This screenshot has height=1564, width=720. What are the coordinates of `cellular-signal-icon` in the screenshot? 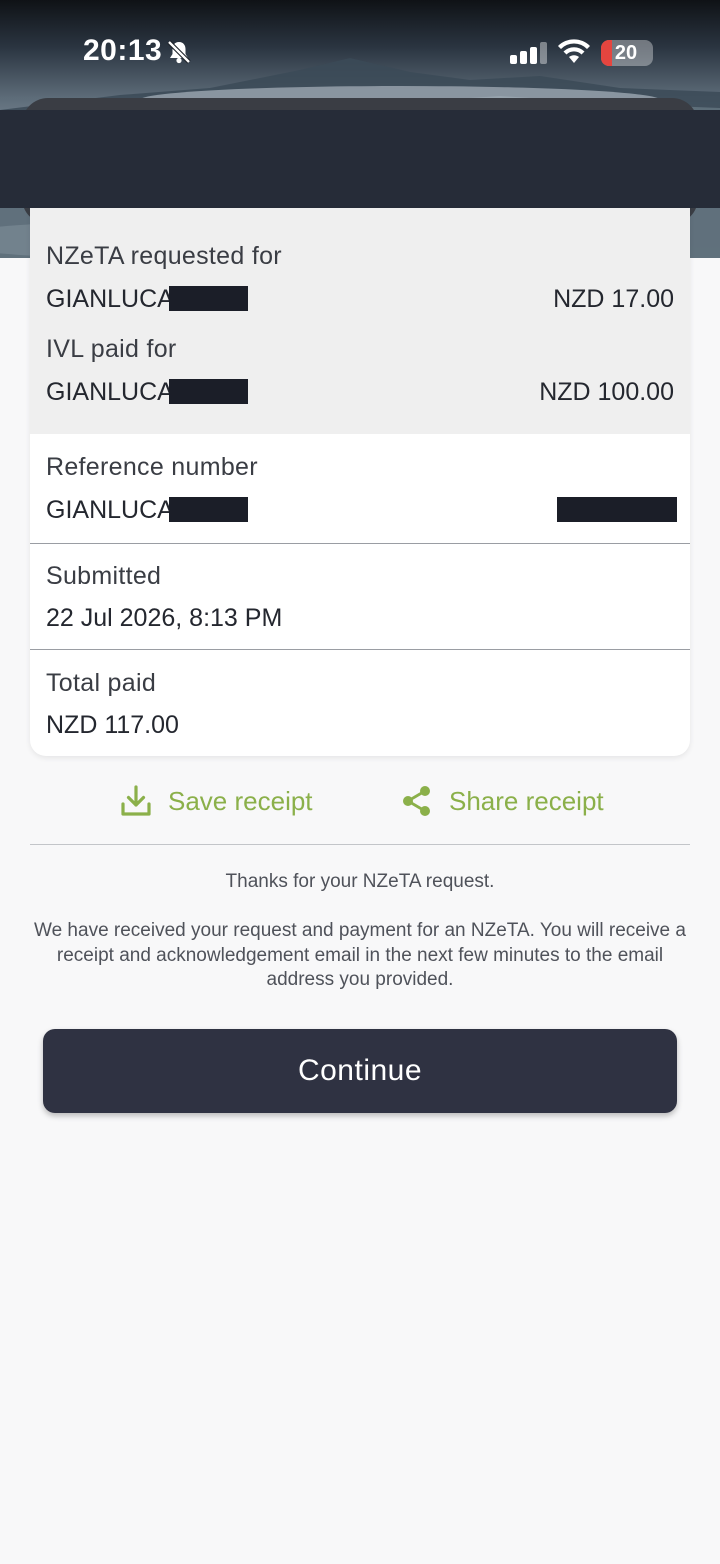 It's located at (529, 55).